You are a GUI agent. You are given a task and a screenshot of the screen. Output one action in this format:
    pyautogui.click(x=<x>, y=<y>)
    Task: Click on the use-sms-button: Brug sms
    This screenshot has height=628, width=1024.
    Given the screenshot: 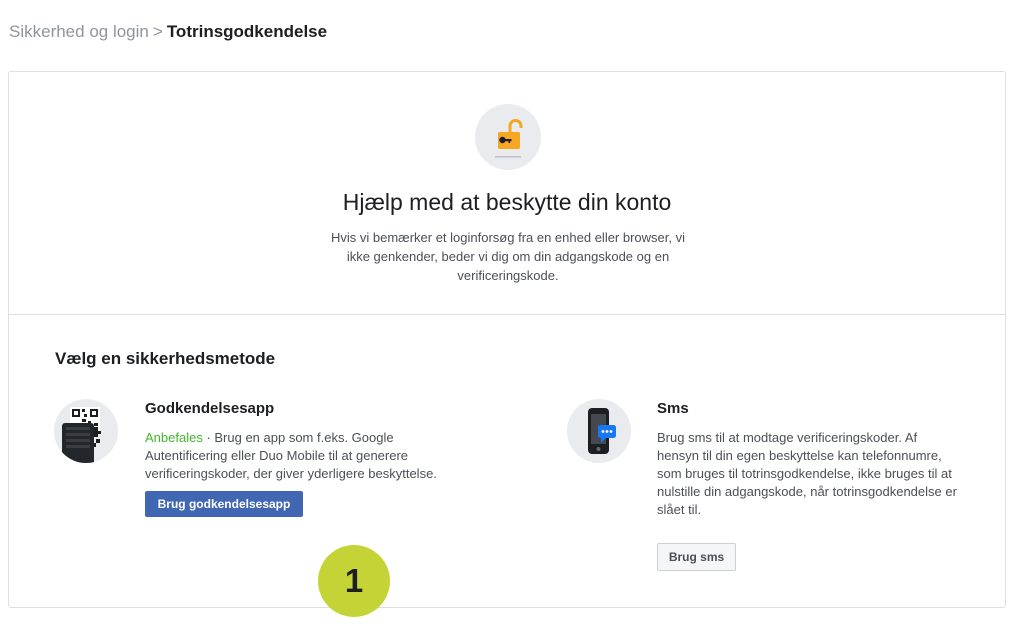 What is the action you would take?
    pyautogui.click(x=696, y=557)
    